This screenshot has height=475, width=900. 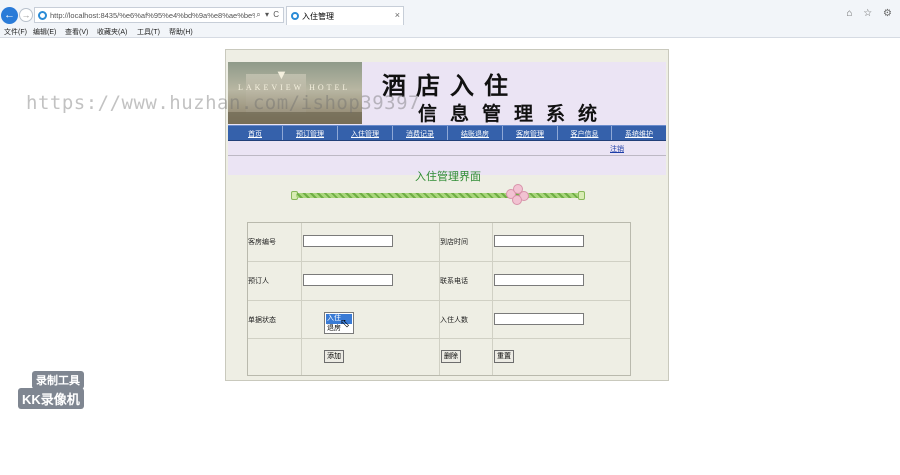 What do you see at coordinates (345, 15) in the screenshot?
I see `browser-tab: 入住管理 ×` at bounding box center [345, 15].